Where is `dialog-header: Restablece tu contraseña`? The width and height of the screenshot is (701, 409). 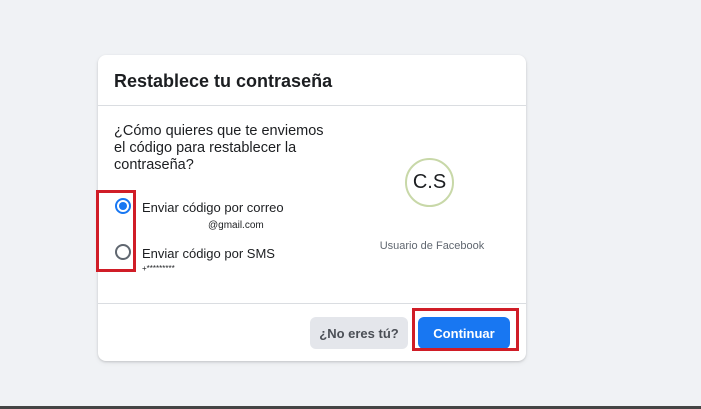
dialog-header: Restablece tu contraseña is located at coordinates (312, 80).